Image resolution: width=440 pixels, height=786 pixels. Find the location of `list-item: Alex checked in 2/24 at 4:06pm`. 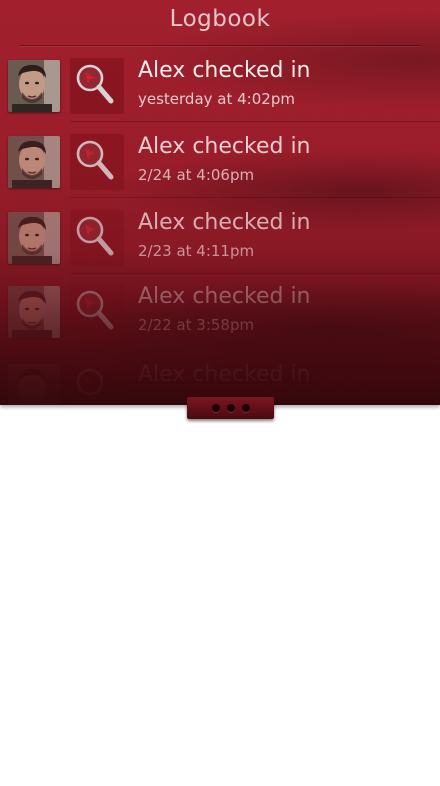

list-item: Alex checked in 2/24 at 4:06pm is located at coordinates (220, 168).